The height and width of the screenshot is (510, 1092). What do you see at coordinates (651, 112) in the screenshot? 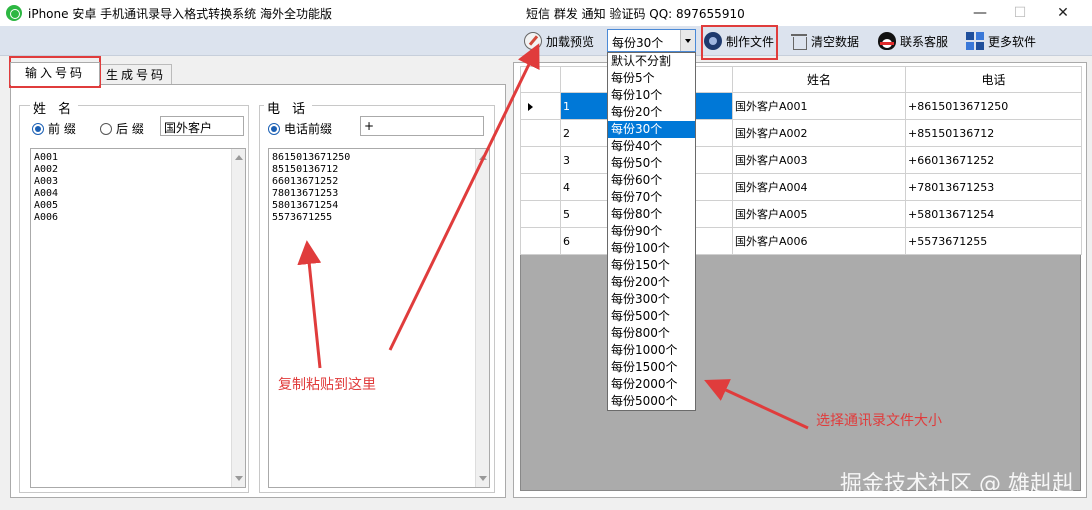
I see `dropdown-option: 每份20个` at bounding box center [651, 112].